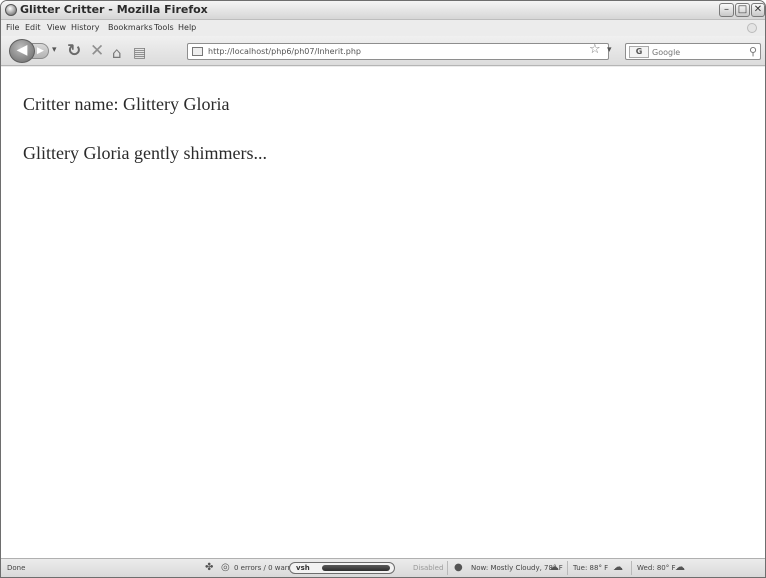  Describe the element at coordinates (56, 27) in the screenshot. I see `menu-view: View` at that location.